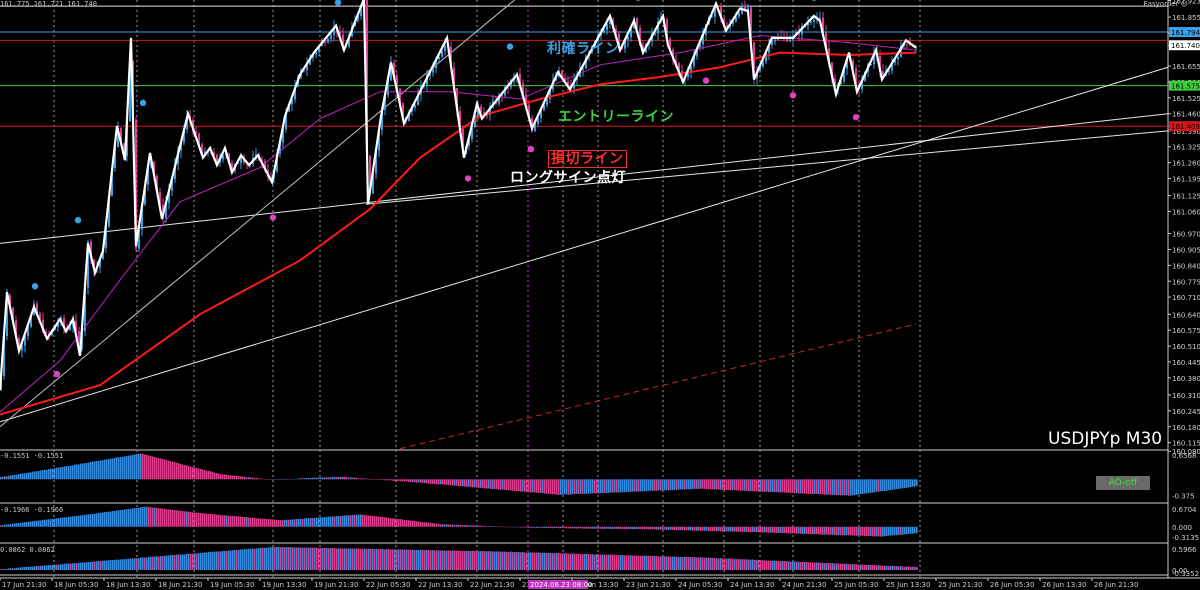  I want to click on easyorder-label: Easyorder ☺, so click(1165, 4).